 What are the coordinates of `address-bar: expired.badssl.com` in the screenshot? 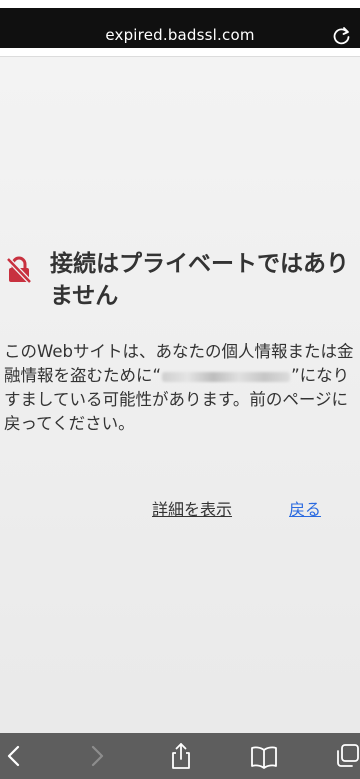 It's located at (180, 28).